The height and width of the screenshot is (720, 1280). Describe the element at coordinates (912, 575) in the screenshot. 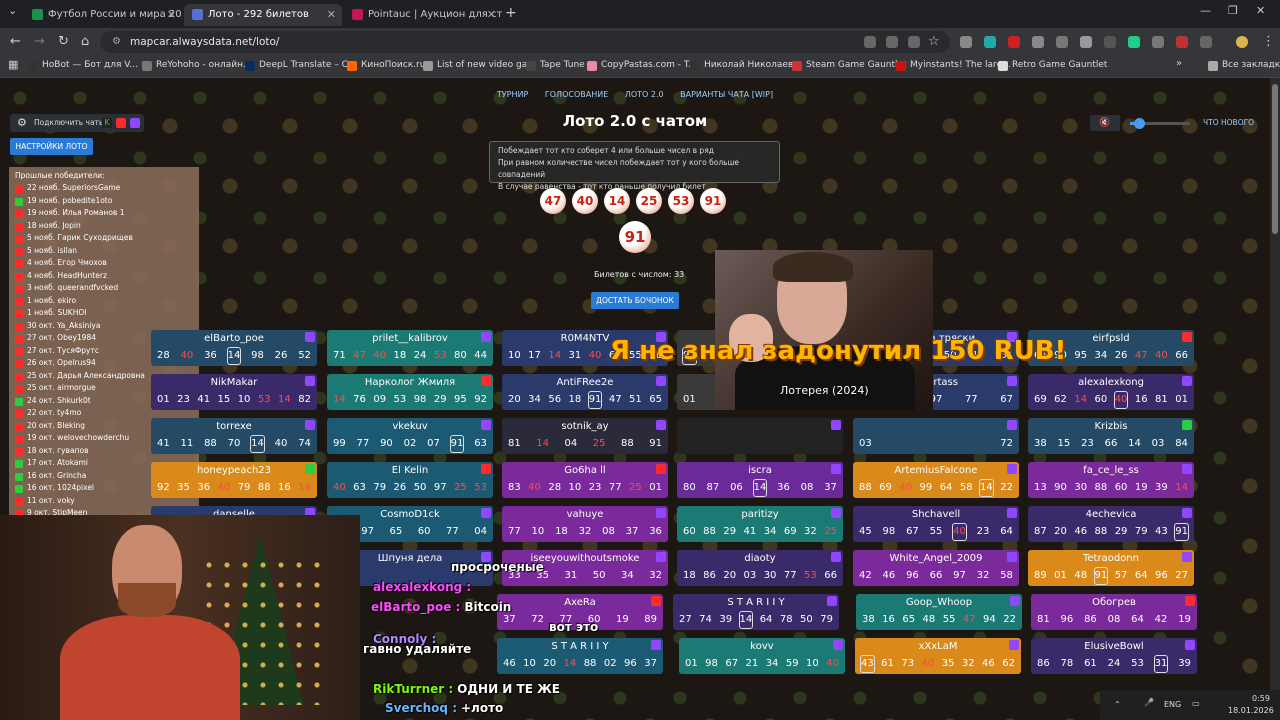

I see `ticket-number: 96` at that location.